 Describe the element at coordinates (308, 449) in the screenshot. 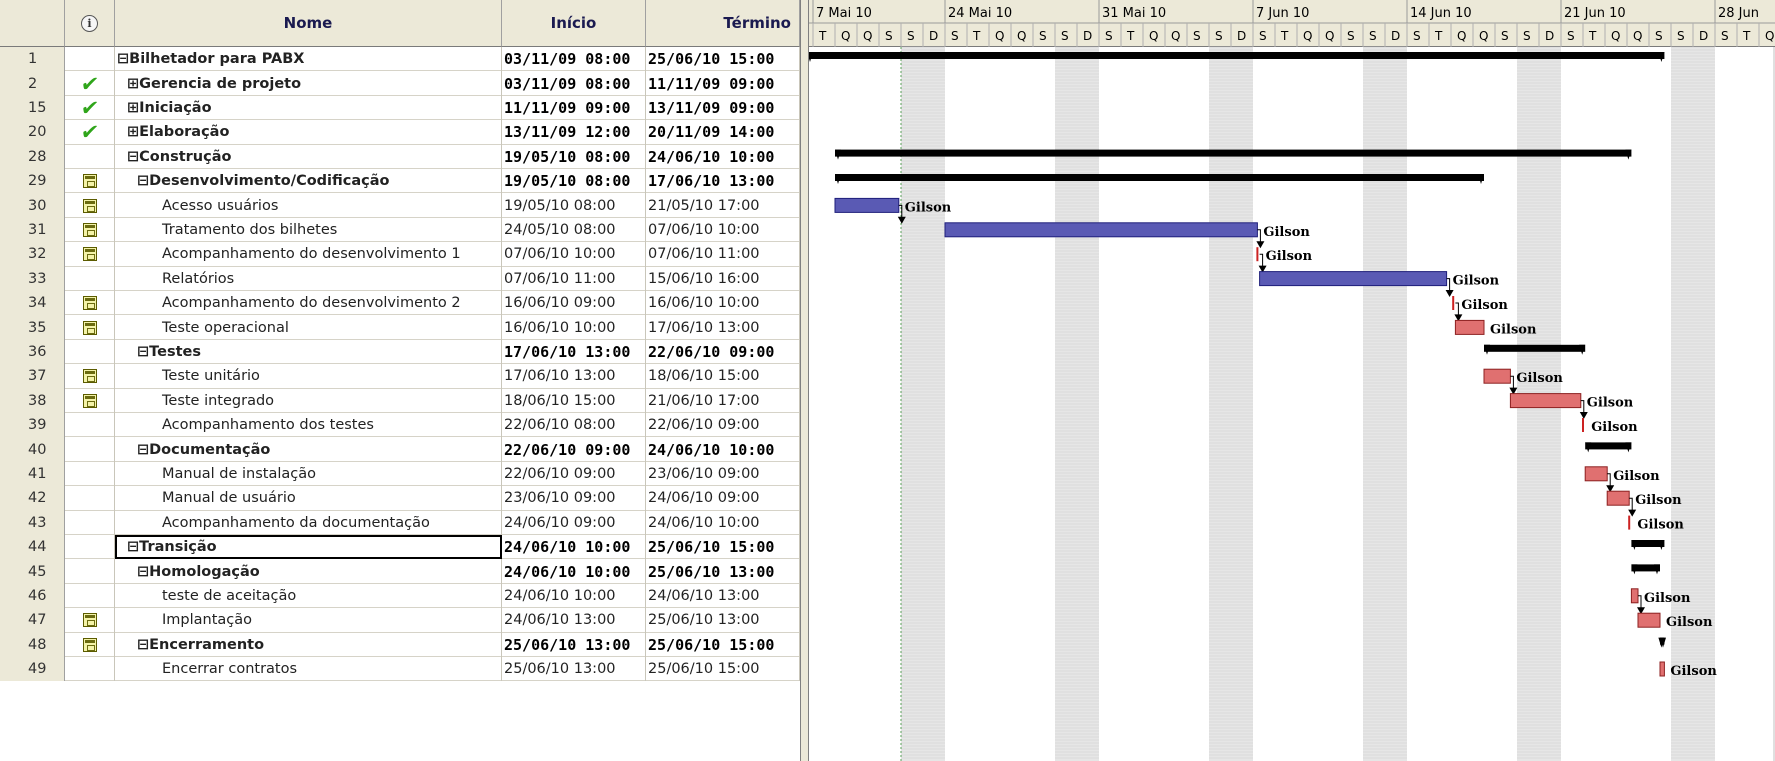

I see `task-name: ⊟Documentação` at that location.